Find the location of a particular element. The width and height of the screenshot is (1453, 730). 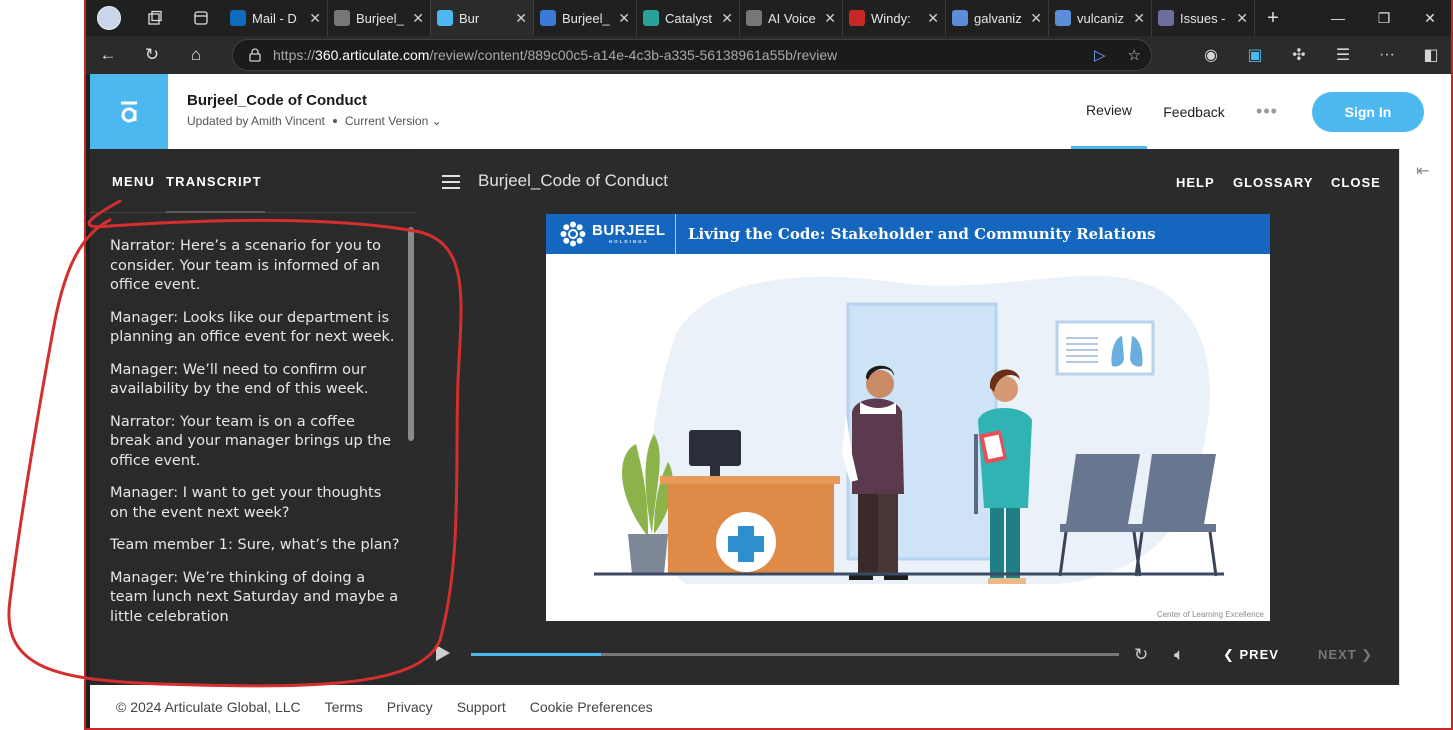

sidebar-toggle-icon: ◧ is located at coordinates (1430, 55).